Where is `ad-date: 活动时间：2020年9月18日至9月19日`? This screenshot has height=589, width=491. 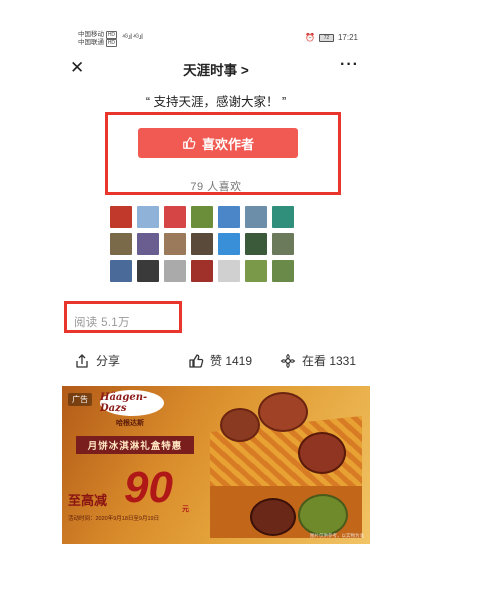 ad-date: 活动时间：2020年9月18日至9月19日 is located at coordinates (114, 519).